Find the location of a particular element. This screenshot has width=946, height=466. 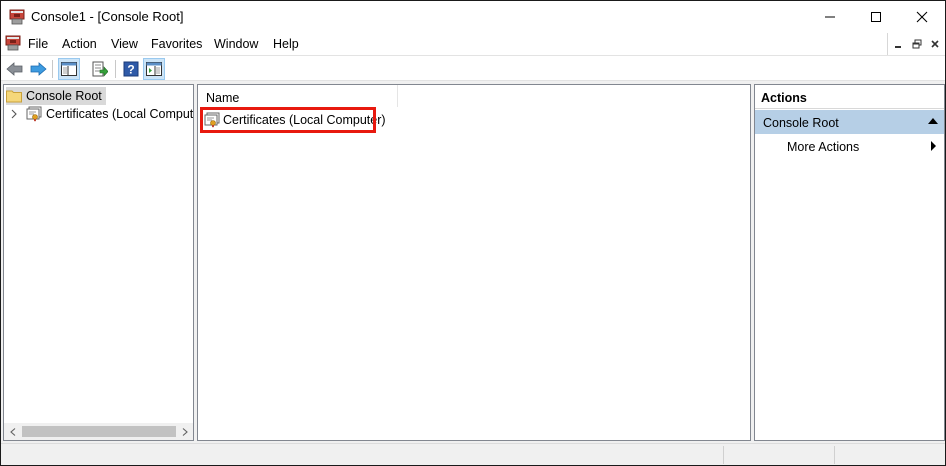

chevron-right-icon is located at coordinates (16, 114).